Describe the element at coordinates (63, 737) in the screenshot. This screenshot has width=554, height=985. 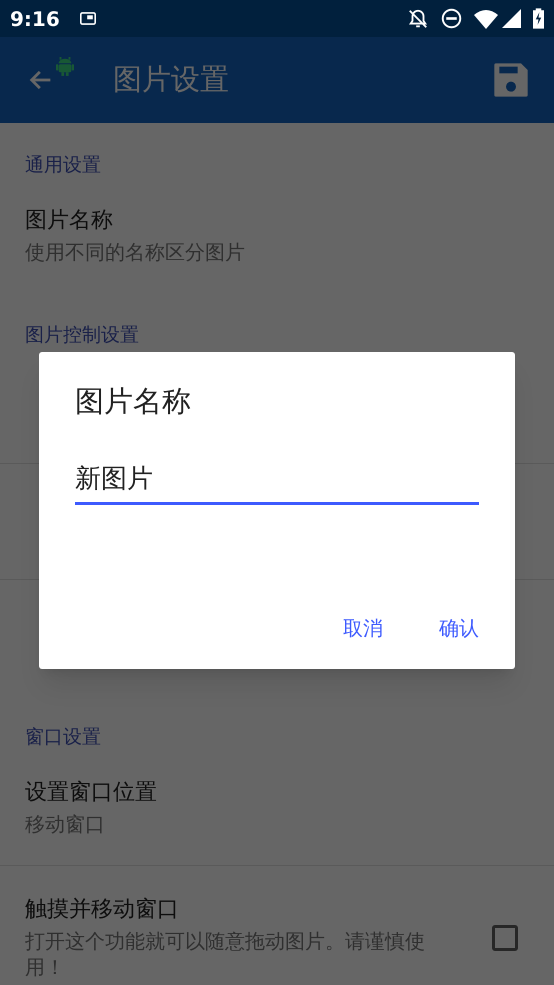
I see `section-header: 窗口设置` at that location.